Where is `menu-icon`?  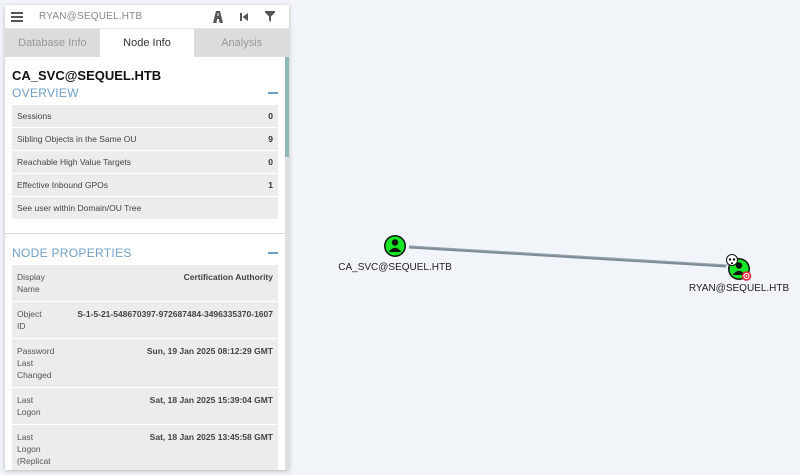
menu-icon is located at coordinates (17, 16).